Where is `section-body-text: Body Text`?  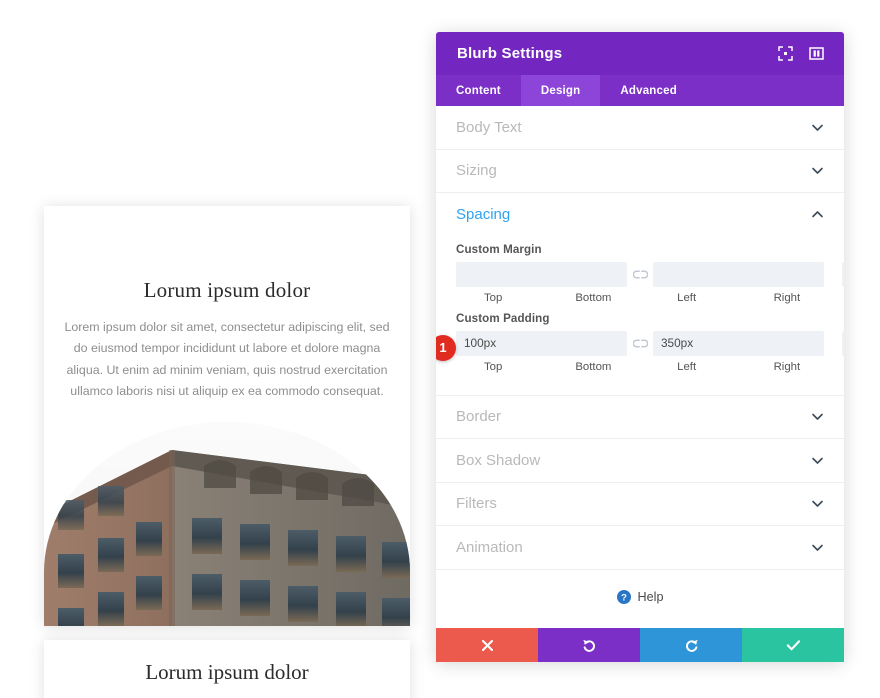 section-body-text: Body Text is located at coordinates (640, 128).